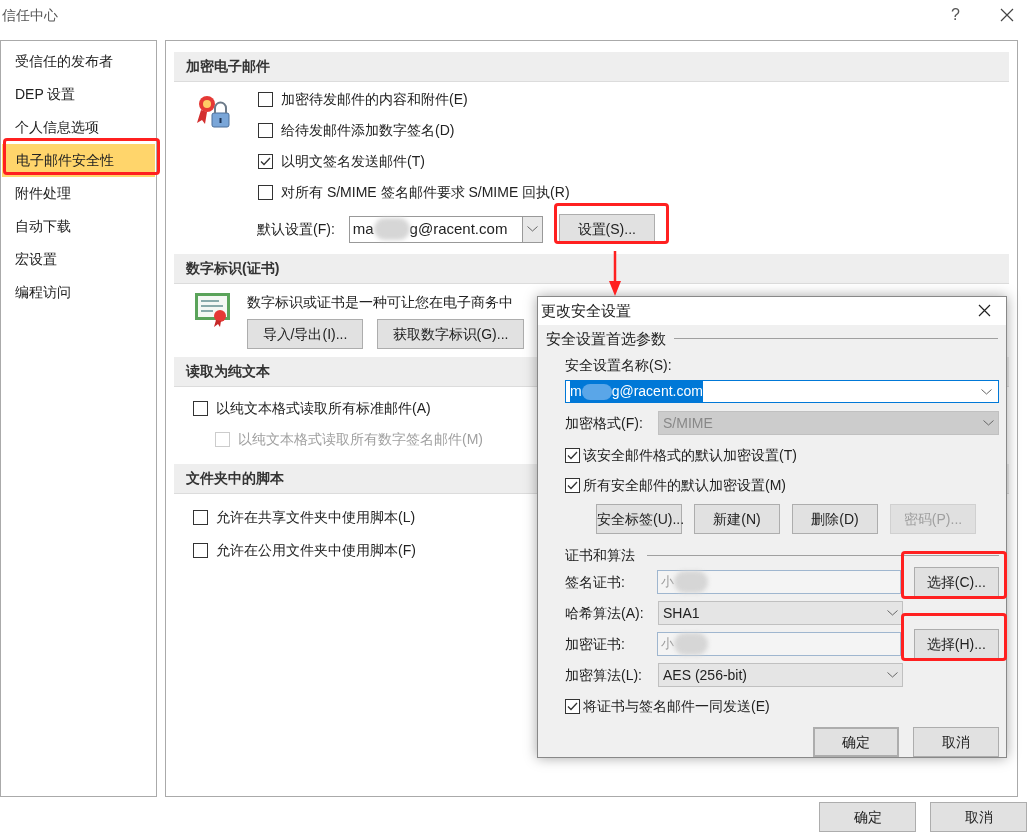 This screenshot has height=839, width=1031. I want to click on option-label: 允许在共享文件夹中使用脚本(L), so click(316, 517).